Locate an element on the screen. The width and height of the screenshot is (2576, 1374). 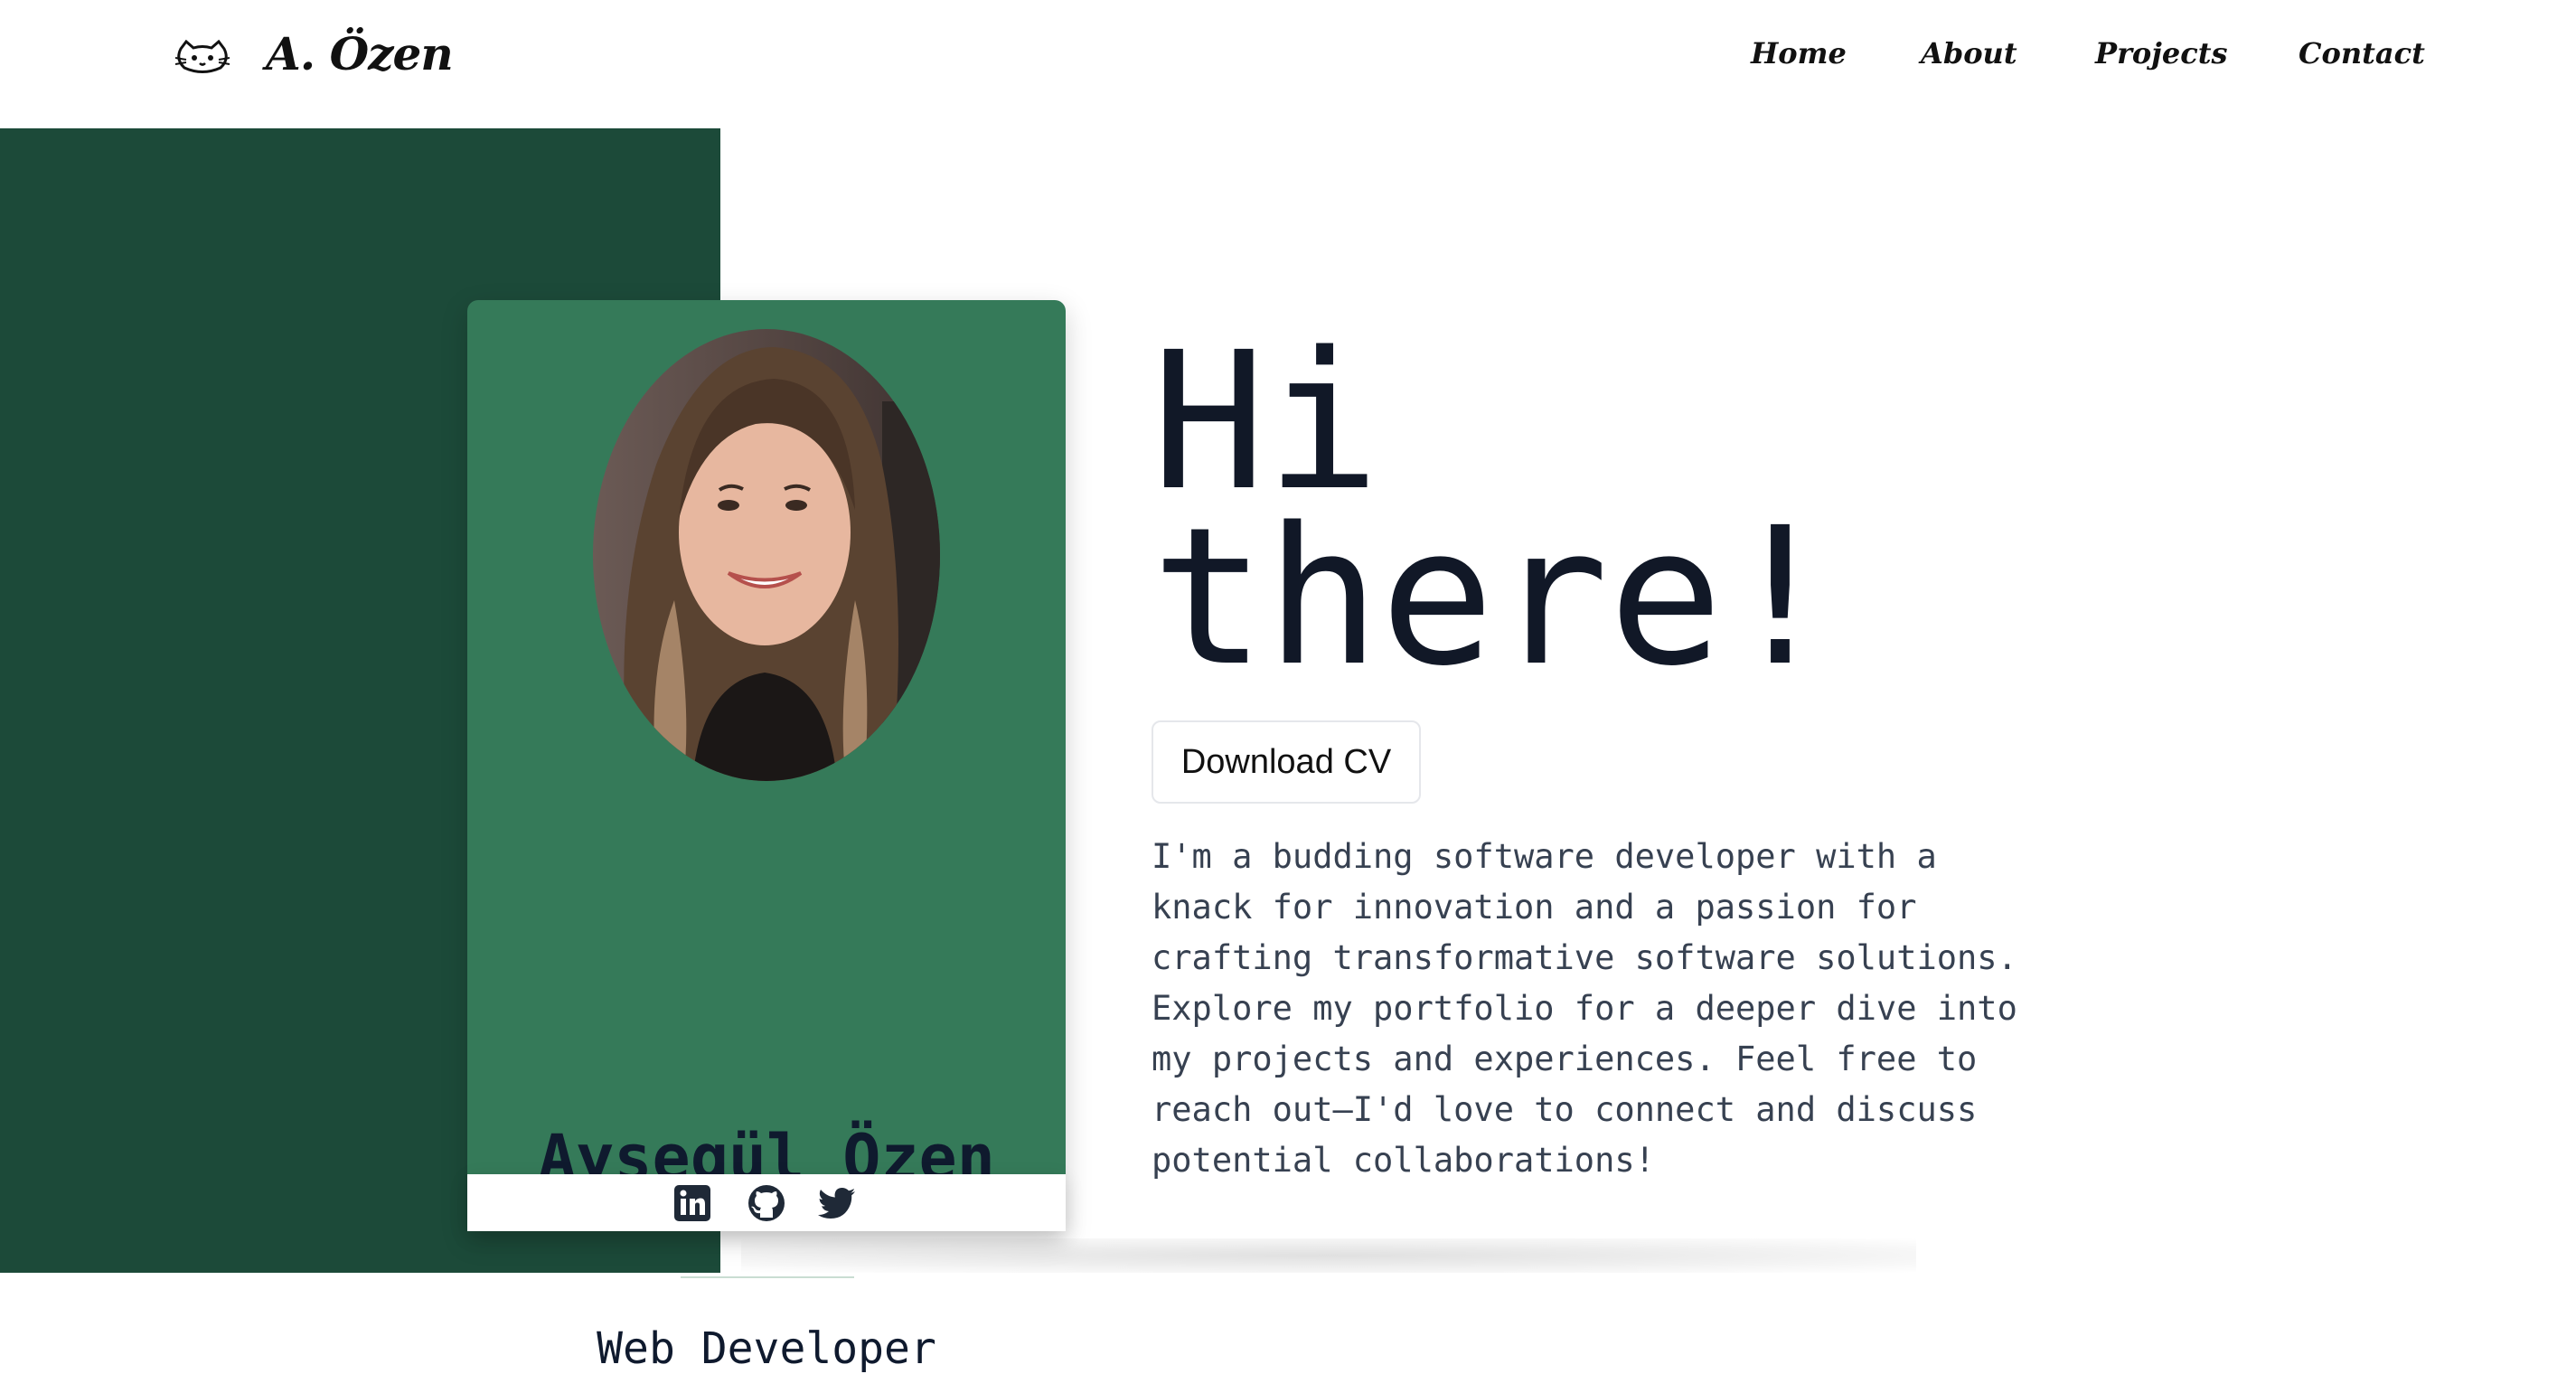
nav-about: About is located at coordinates (1969, 53).